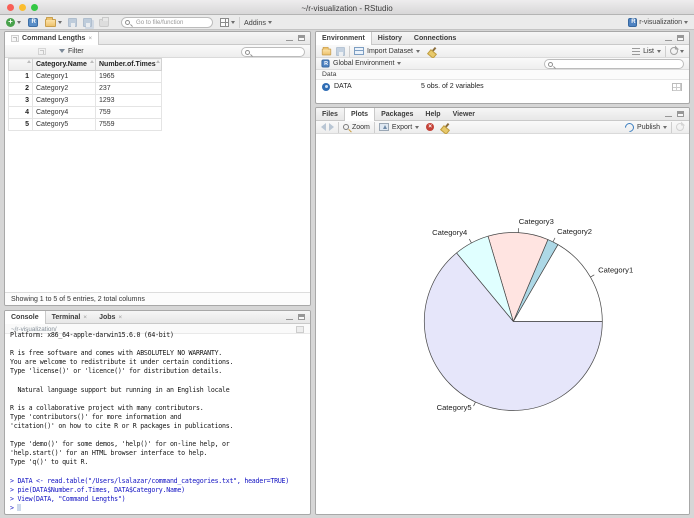 This screenshot has height=518, width=694. What do you see at coordinates (325, 63) in the screenshot?
I see `global-env-icon` at bounding box center [325, 63].